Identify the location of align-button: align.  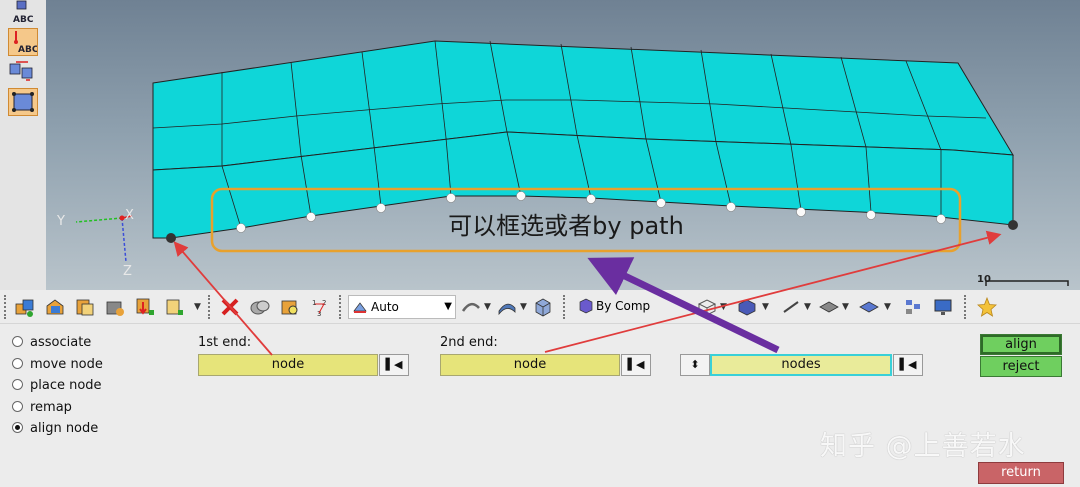
(1021, 344).